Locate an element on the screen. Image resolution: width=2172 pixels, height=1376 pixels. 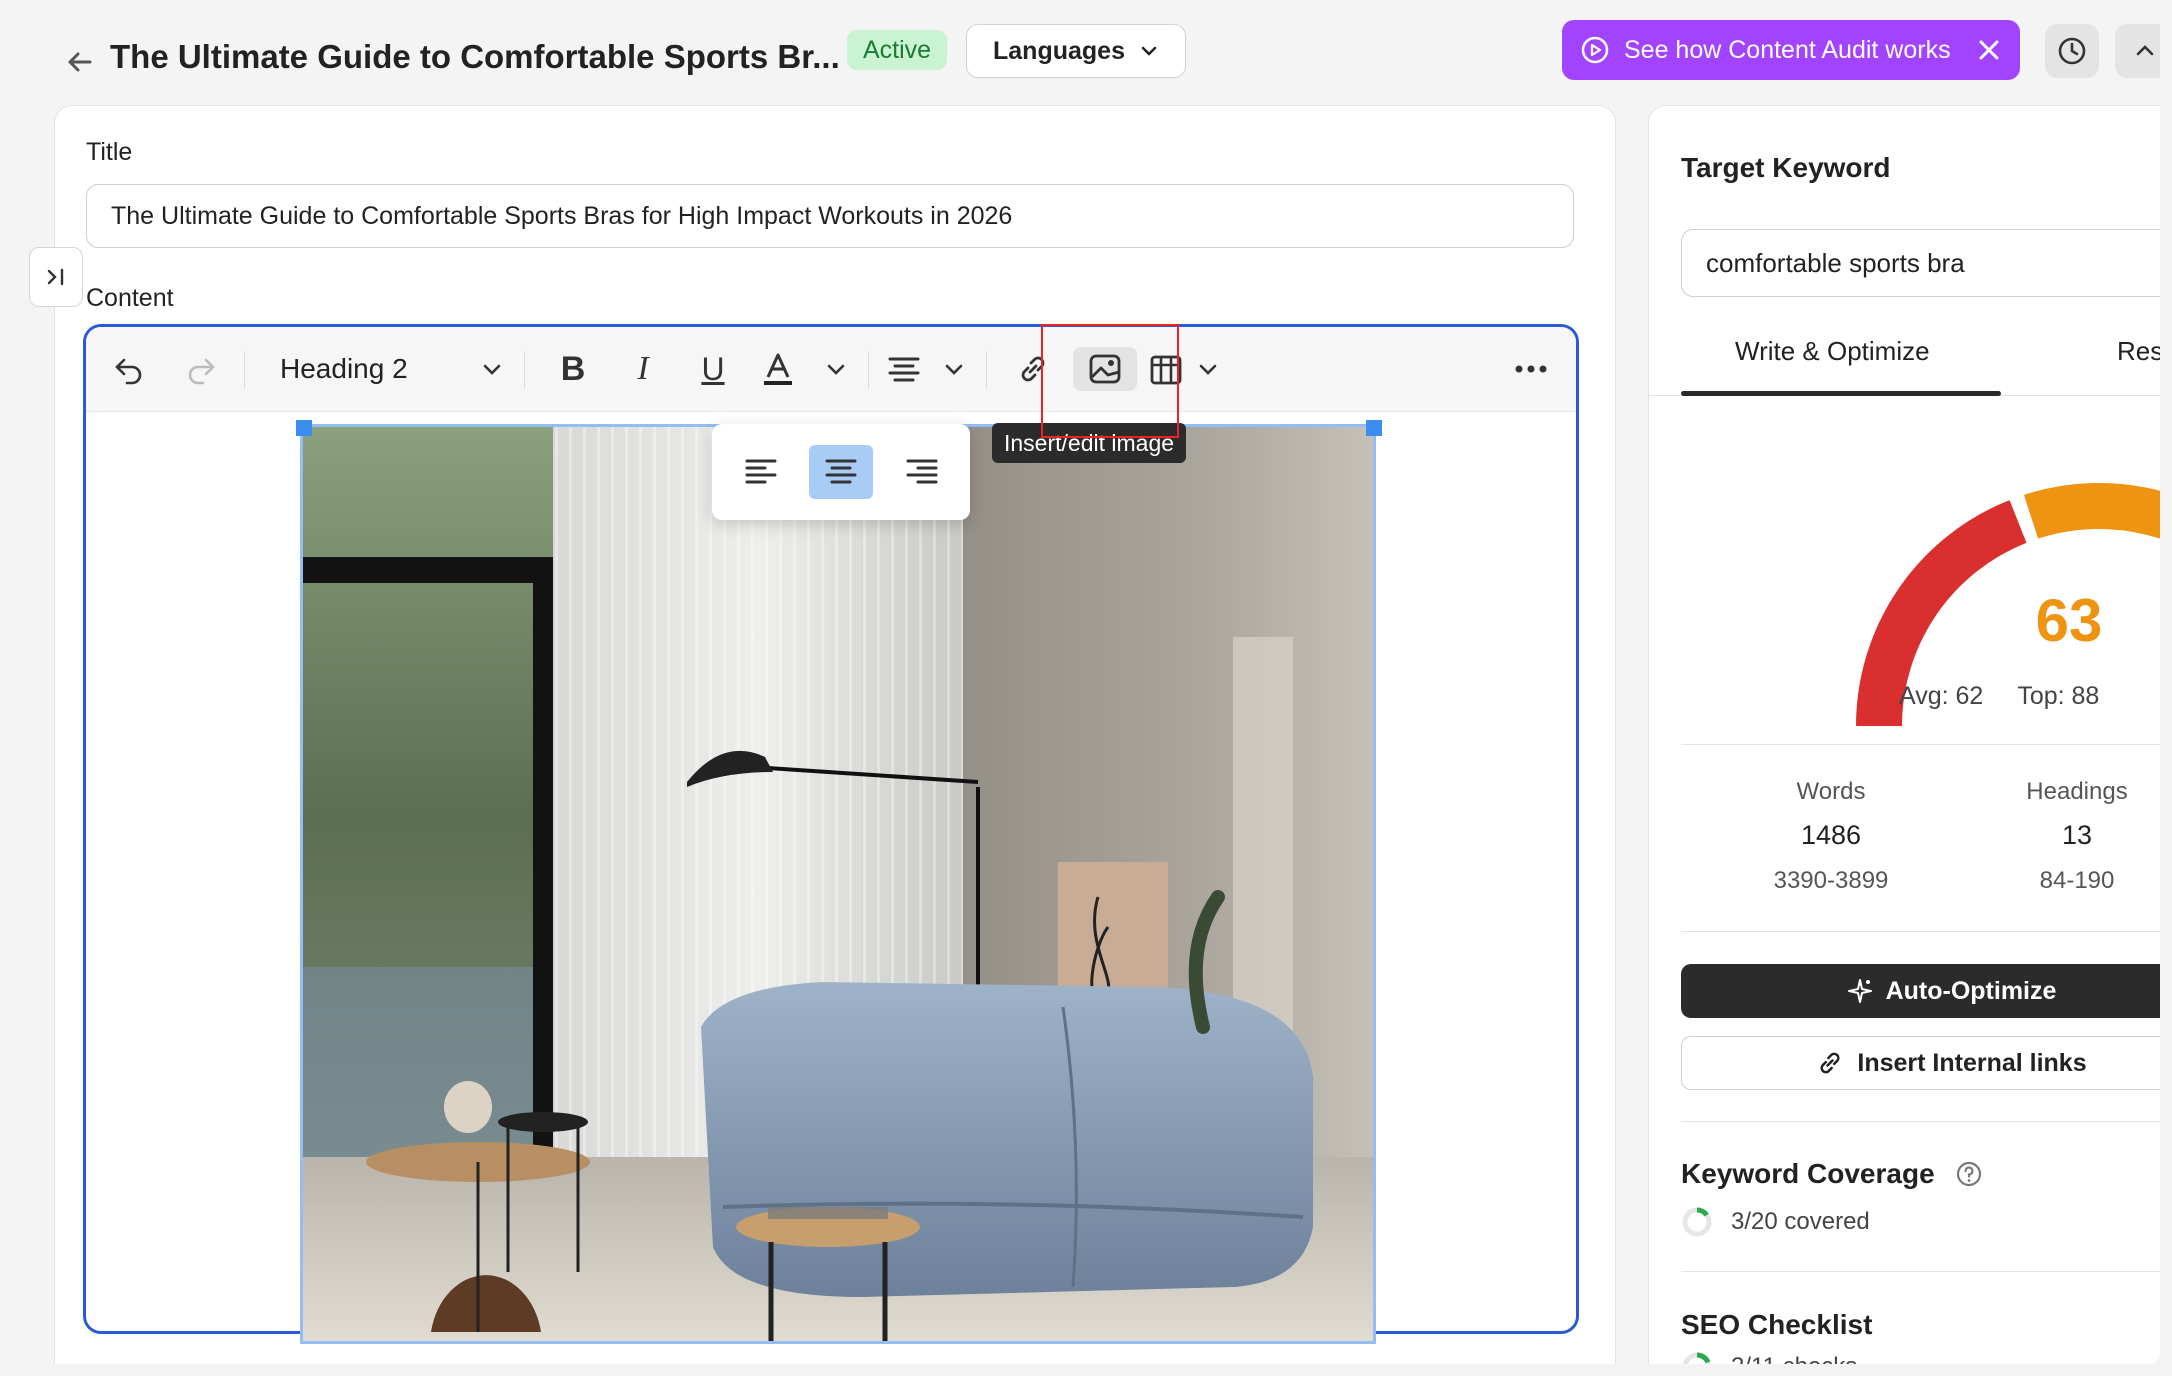
coverage-progress-ring is located at coordinates (1697, 1222).